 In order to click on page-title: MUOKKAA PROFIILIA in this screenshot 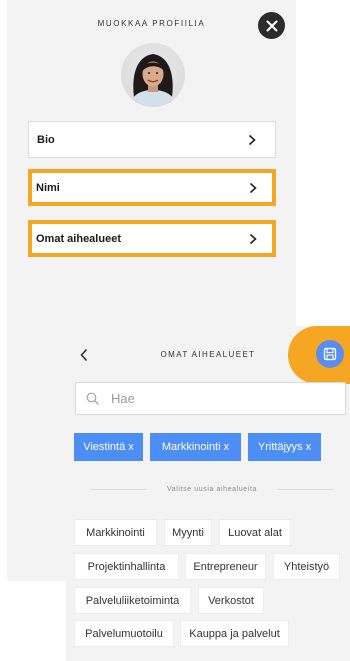, I will do `click(151, 23)`.